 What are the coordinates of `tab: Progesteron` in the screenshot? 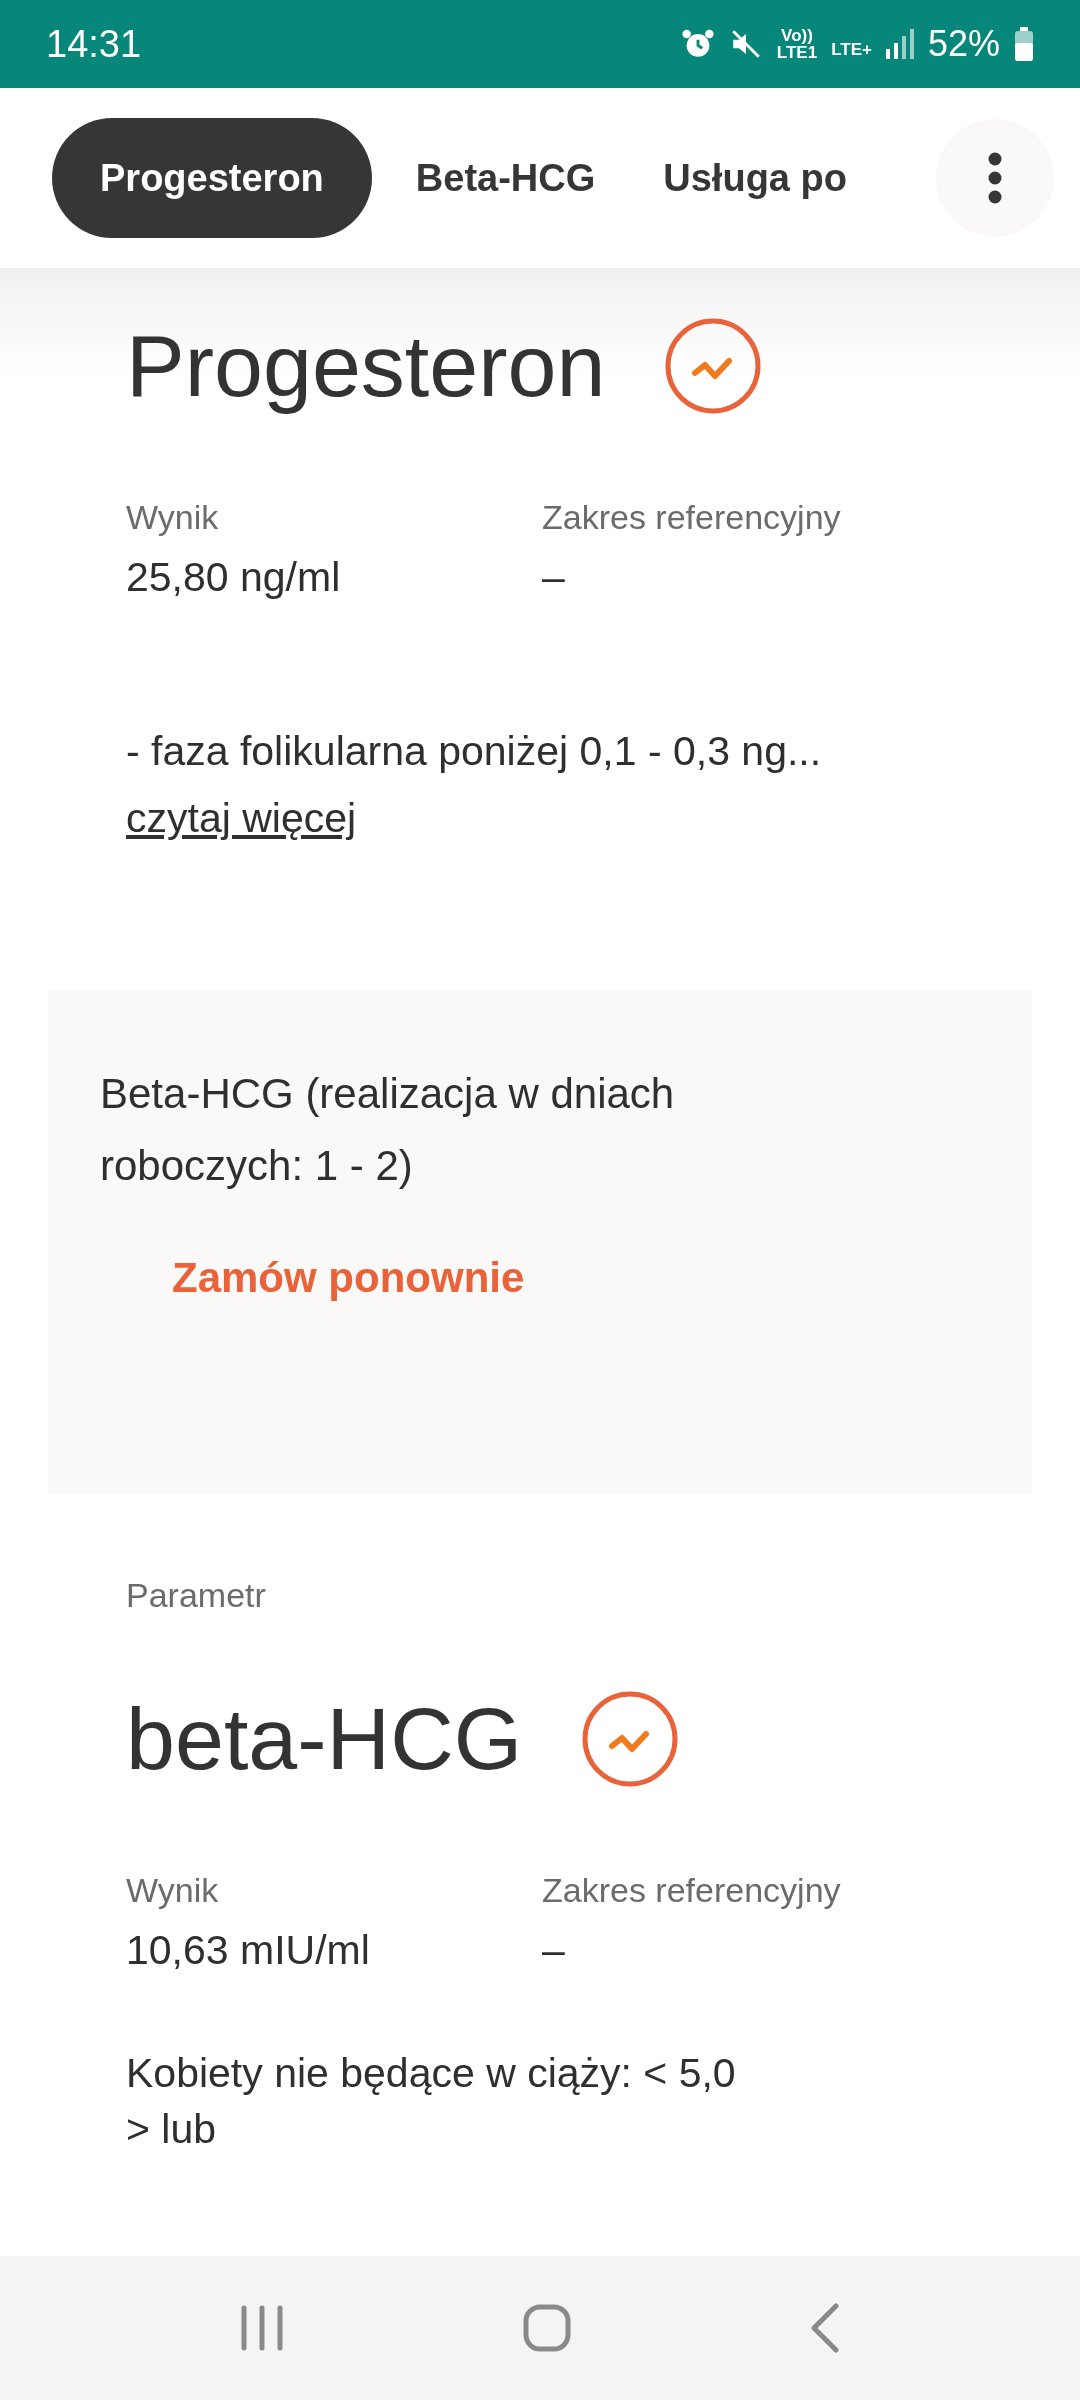 It's located at (212, 178).